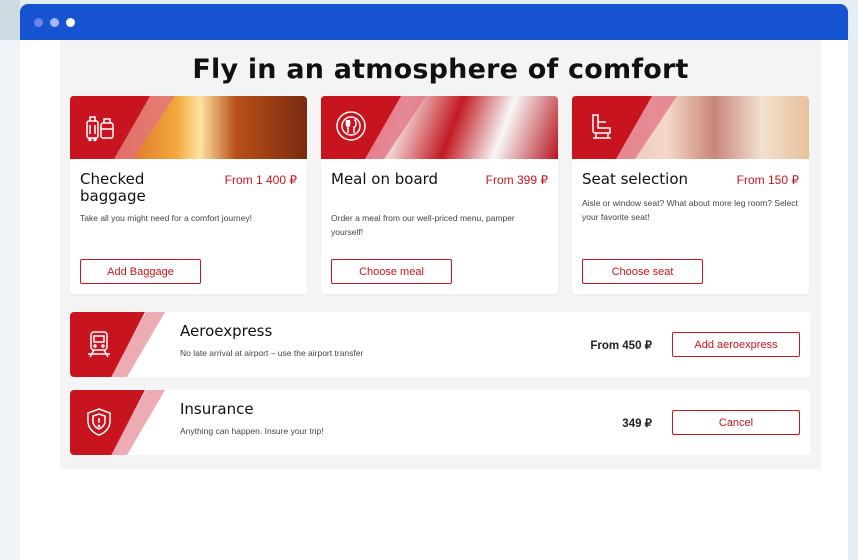  What do you see at coordinates (439, 127) in the screenshot?
I see `meal-card-image` at bounding box center [439, 127].